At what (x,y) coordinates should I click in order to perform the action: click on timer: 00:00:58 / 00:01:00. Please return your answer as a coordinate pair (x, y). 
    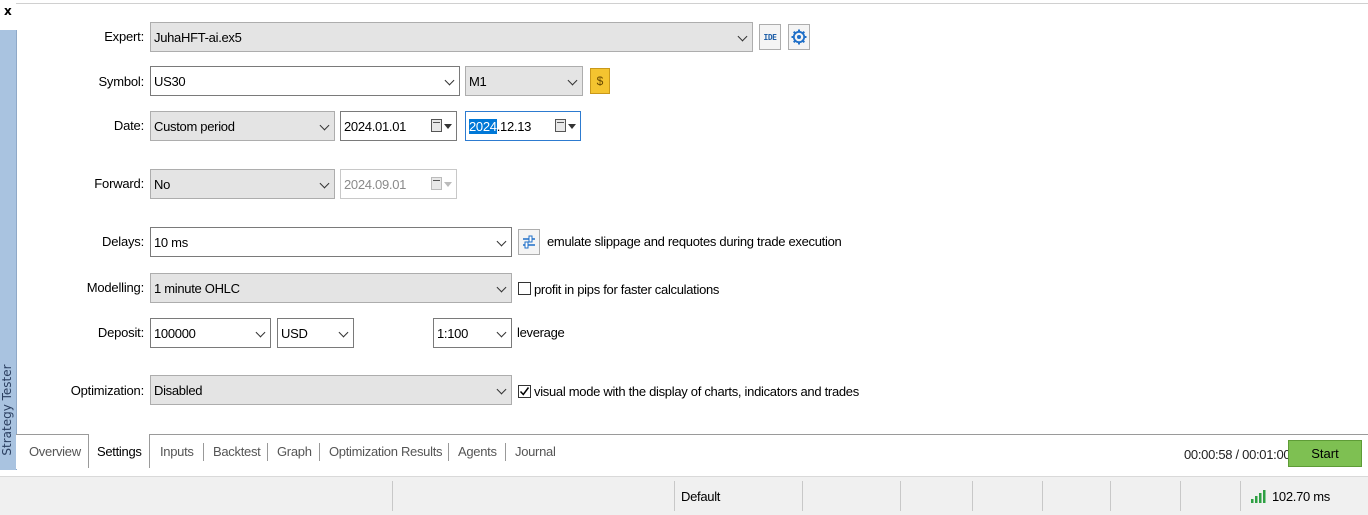
    Looking at the image, I should click on (1237, 454).